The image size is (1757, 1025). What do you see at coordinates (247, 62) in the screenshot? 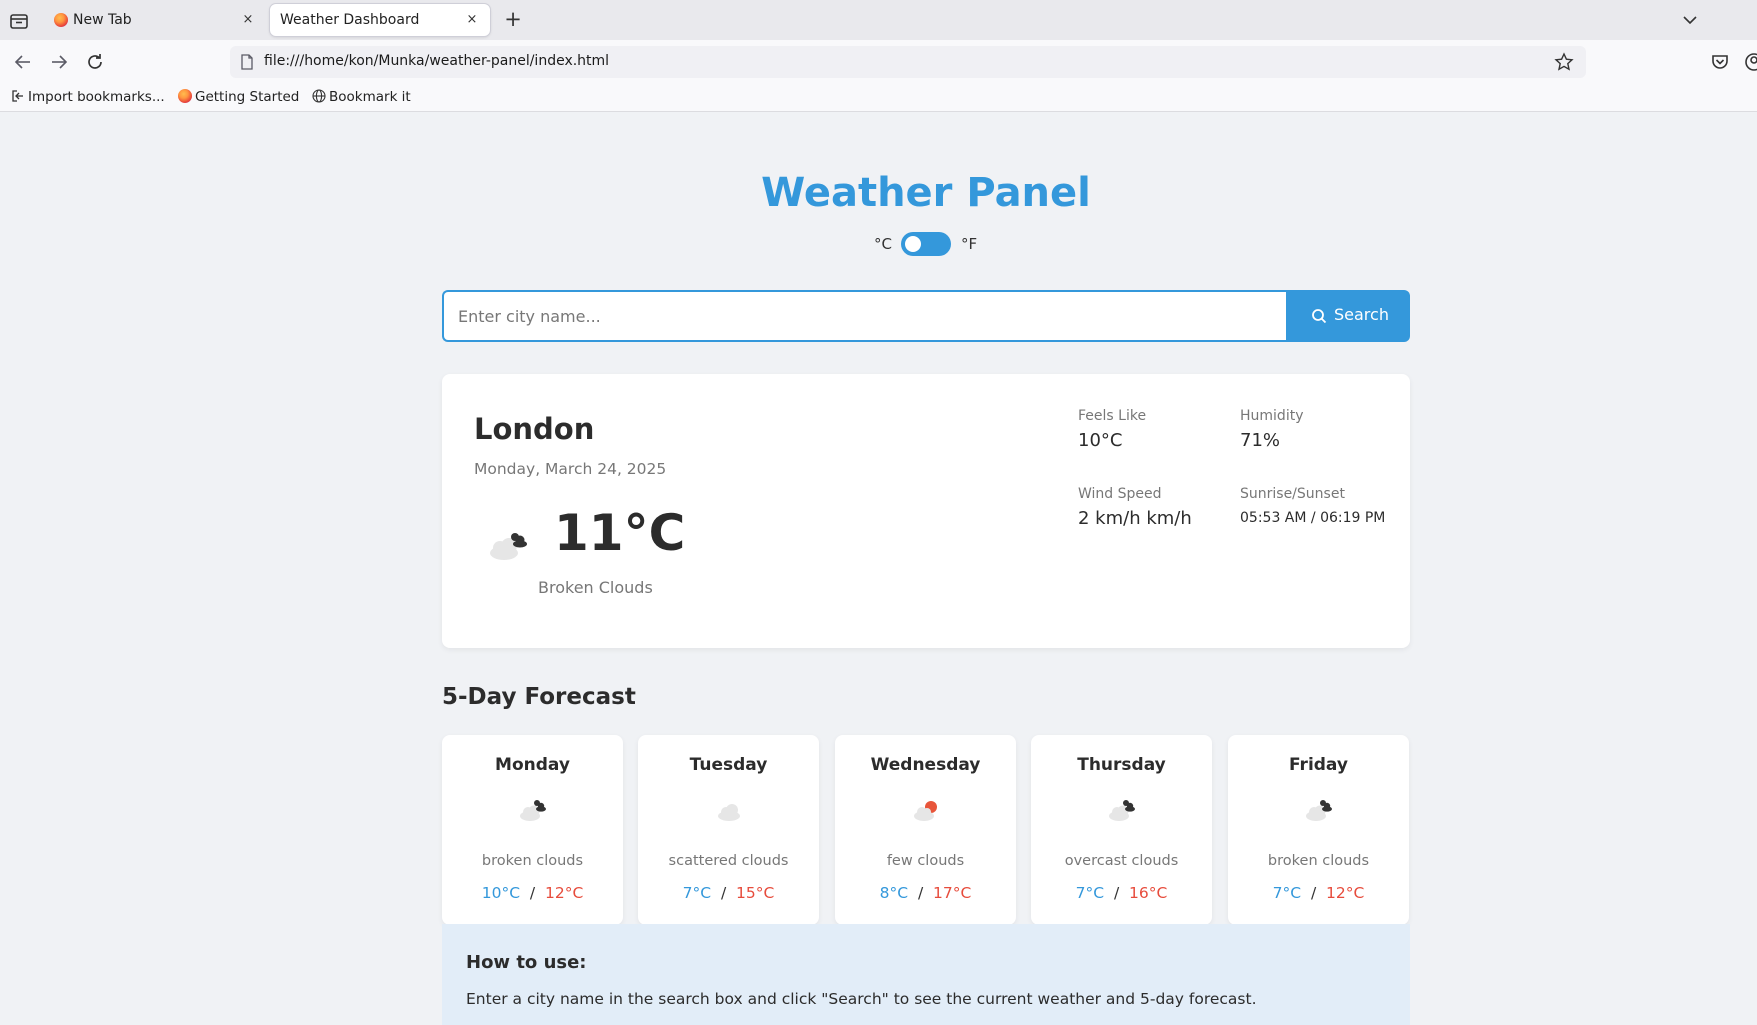
I see `page-icon` at bounding box center [247, 62].